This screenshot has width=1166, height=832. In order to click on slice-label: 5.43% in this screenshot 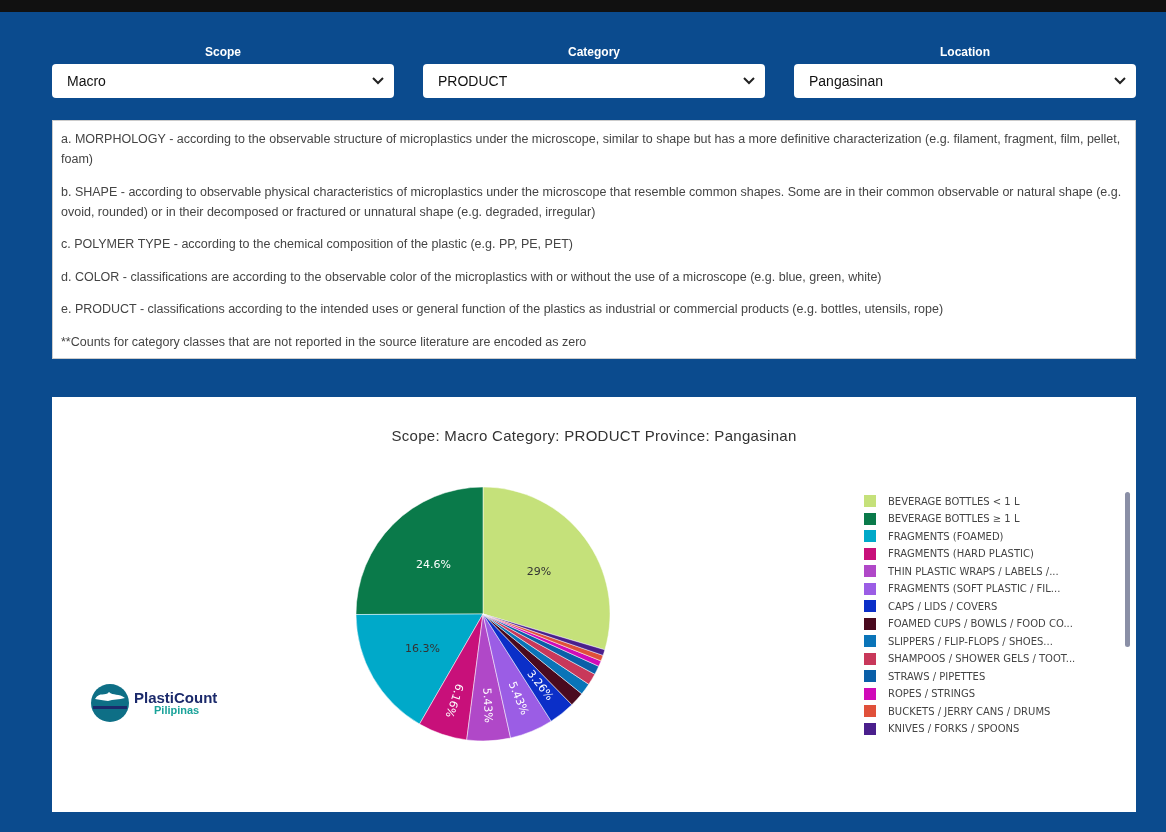, I will do `click(487, 705)`.